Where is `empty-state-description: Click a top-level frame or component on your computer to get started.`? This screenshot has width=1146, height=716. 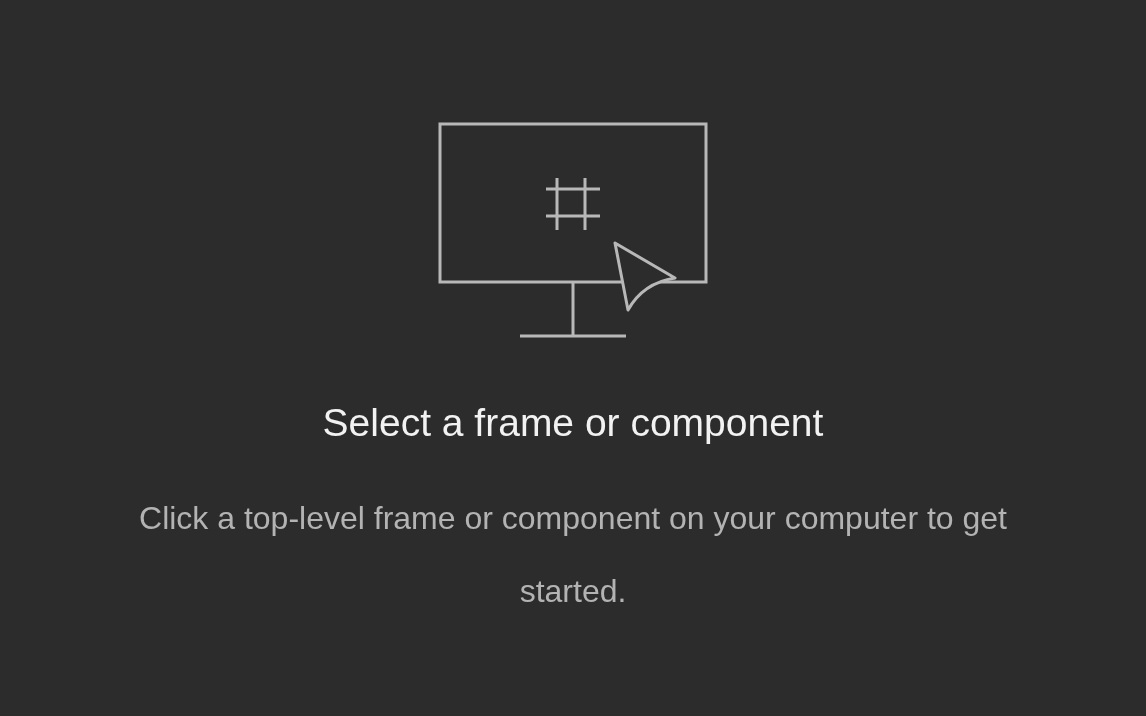
empty-state-description: Click a top-level frame or component on your computer to get started. is located at coordinates (573, 555).